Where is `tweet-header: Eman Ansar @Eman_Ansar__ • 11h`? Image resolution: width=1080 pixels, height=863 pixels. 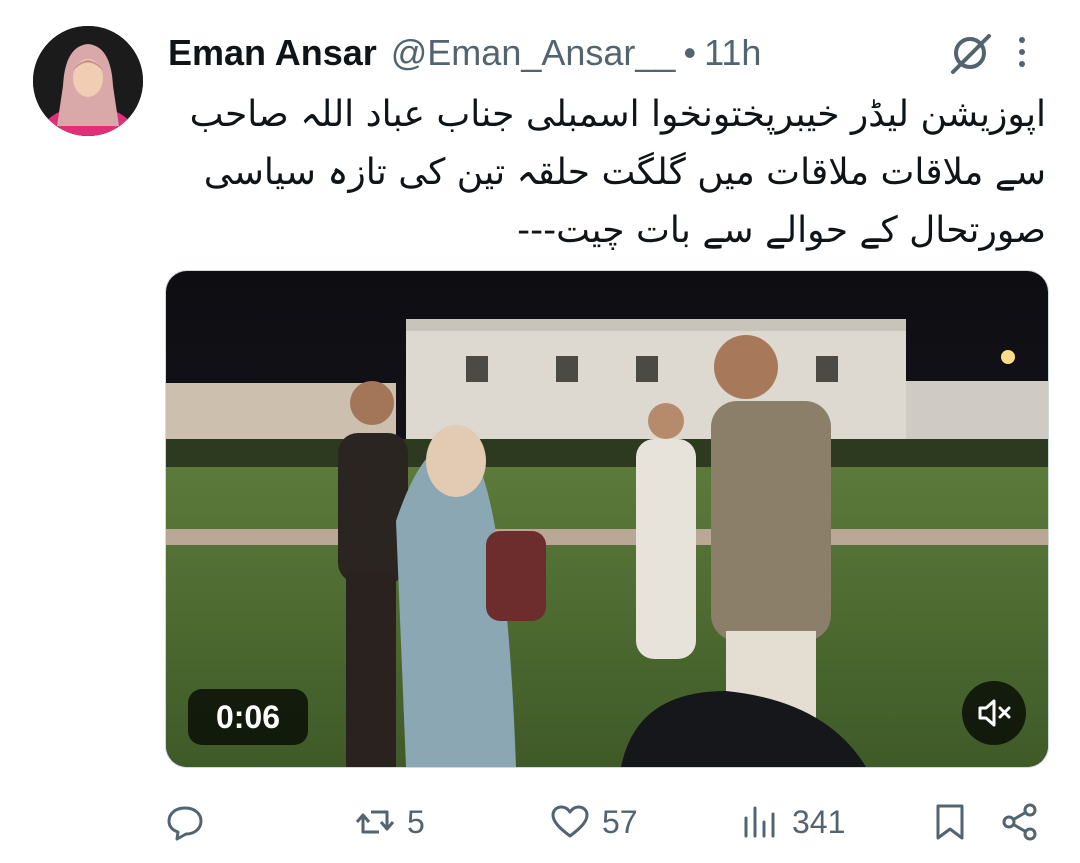 tweet-header: Eman Ansar @Eman_Ansar__ • 11h is located at coordinates (464, 53).